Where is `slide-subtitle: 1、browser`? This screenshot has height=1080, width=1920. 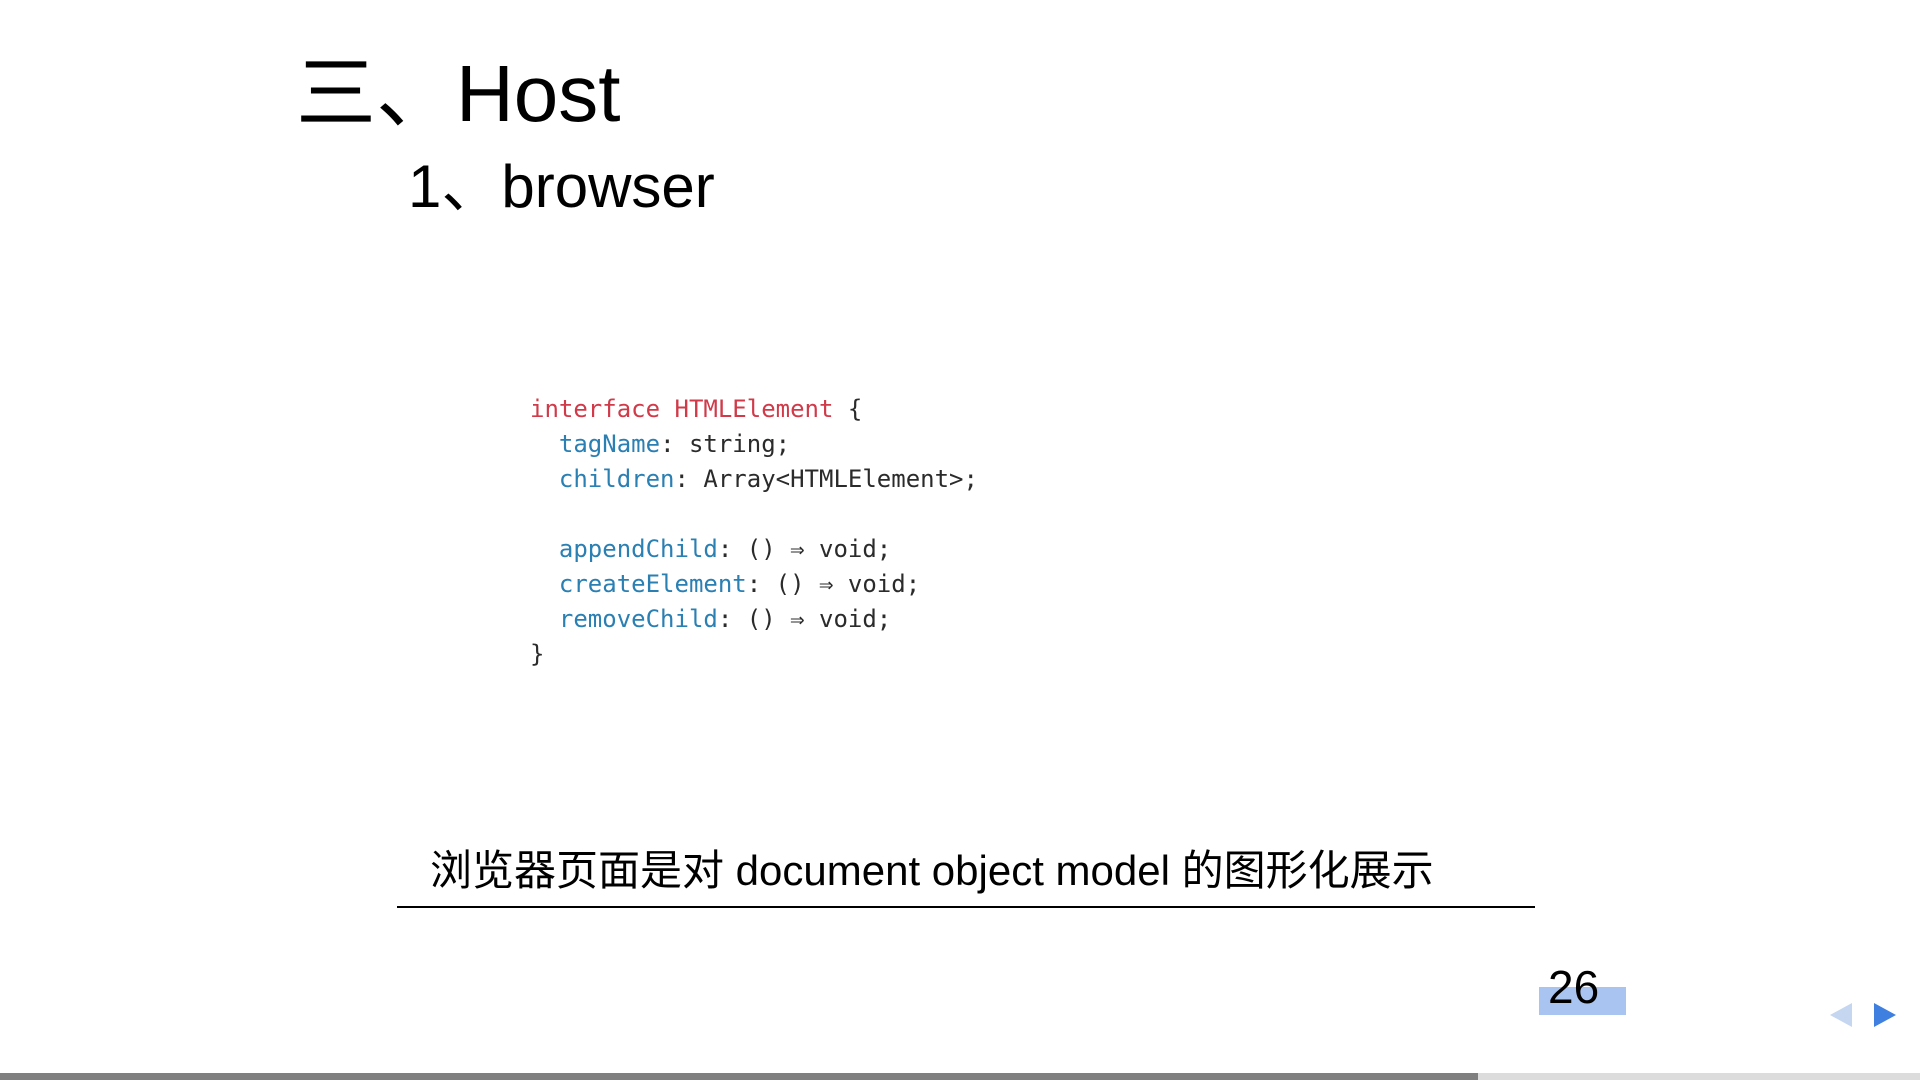 slide-subtitle: 1、browser is located at coordinates (561, 186).